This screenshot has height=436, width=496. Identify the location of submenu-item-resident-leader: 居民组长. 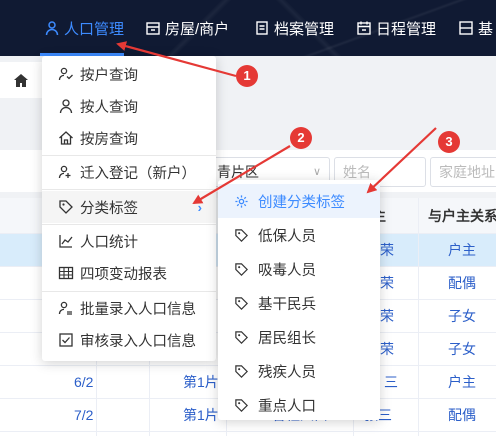
(299, 337).